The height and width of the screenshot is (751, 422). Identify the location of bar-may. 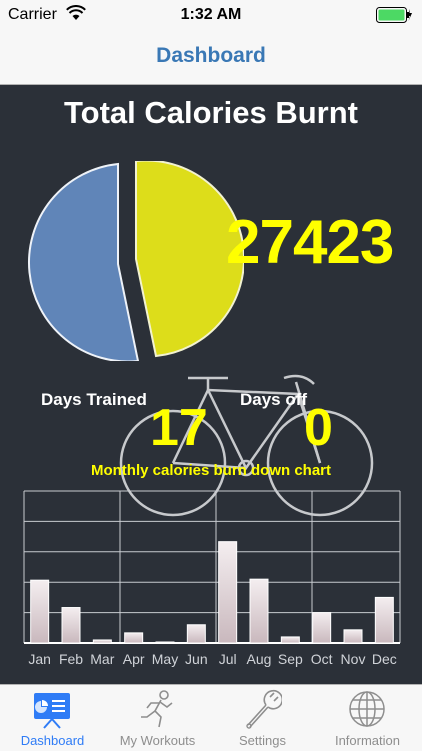
(165, 642).